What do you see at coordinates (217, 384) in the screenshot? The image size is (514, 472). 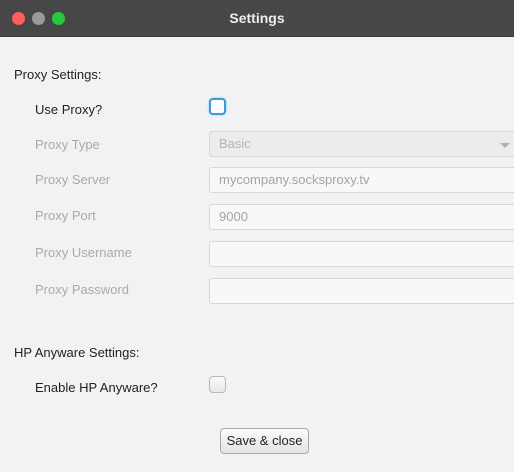 I see `enable-hp-anyware-checkbox` at bounding box center [217, 384].